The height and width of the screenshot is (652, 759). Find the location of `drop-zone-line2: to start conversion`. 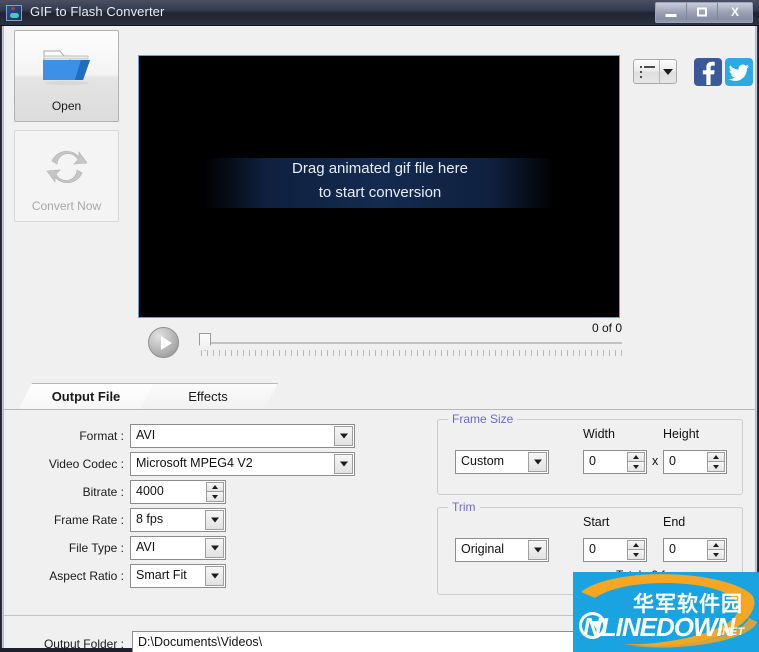

drop-zone-line2: to start conversion is located at coordinates (380, 192).